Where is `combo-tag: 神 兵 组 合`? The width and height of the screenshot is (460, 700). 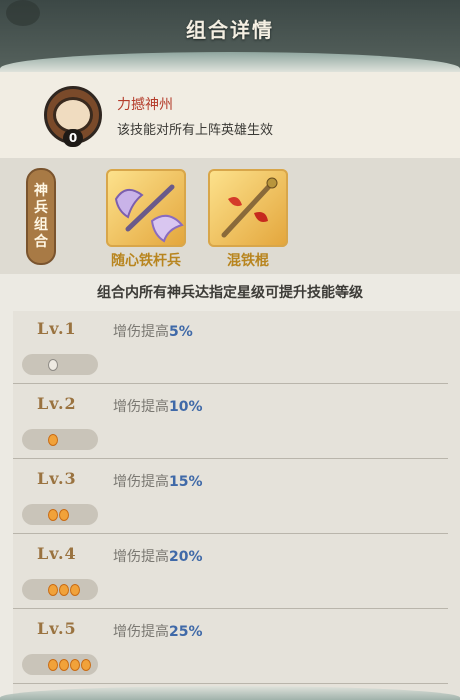
combo-tag: 神 兵 组 合 is located at coordinates (41, 216).